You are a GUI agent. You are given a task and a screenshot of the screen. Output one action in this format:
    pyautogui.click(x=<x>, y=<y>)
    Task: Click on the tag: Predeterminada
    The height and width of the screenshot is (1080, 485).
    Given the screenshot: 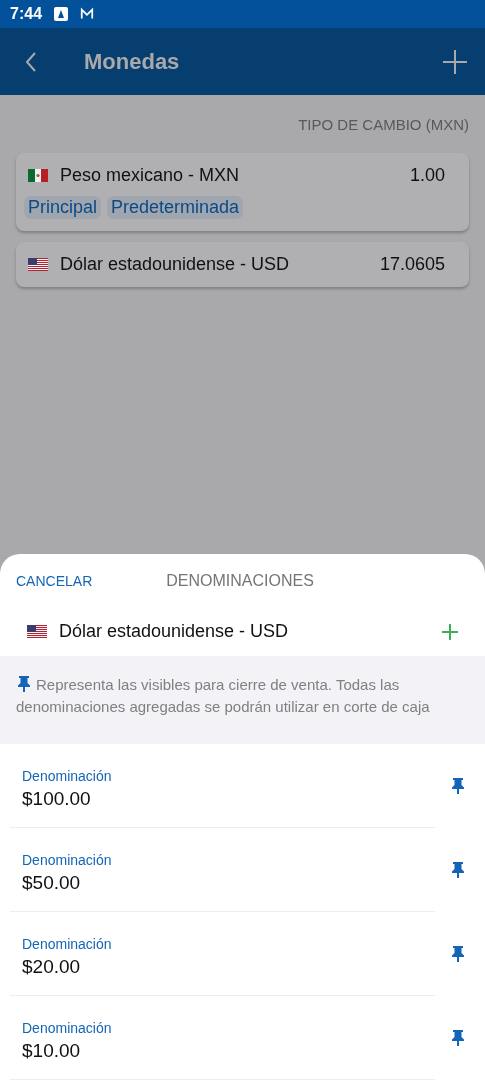 What is the action you would take?
    pyautogui.click(x=175, y=207)
    